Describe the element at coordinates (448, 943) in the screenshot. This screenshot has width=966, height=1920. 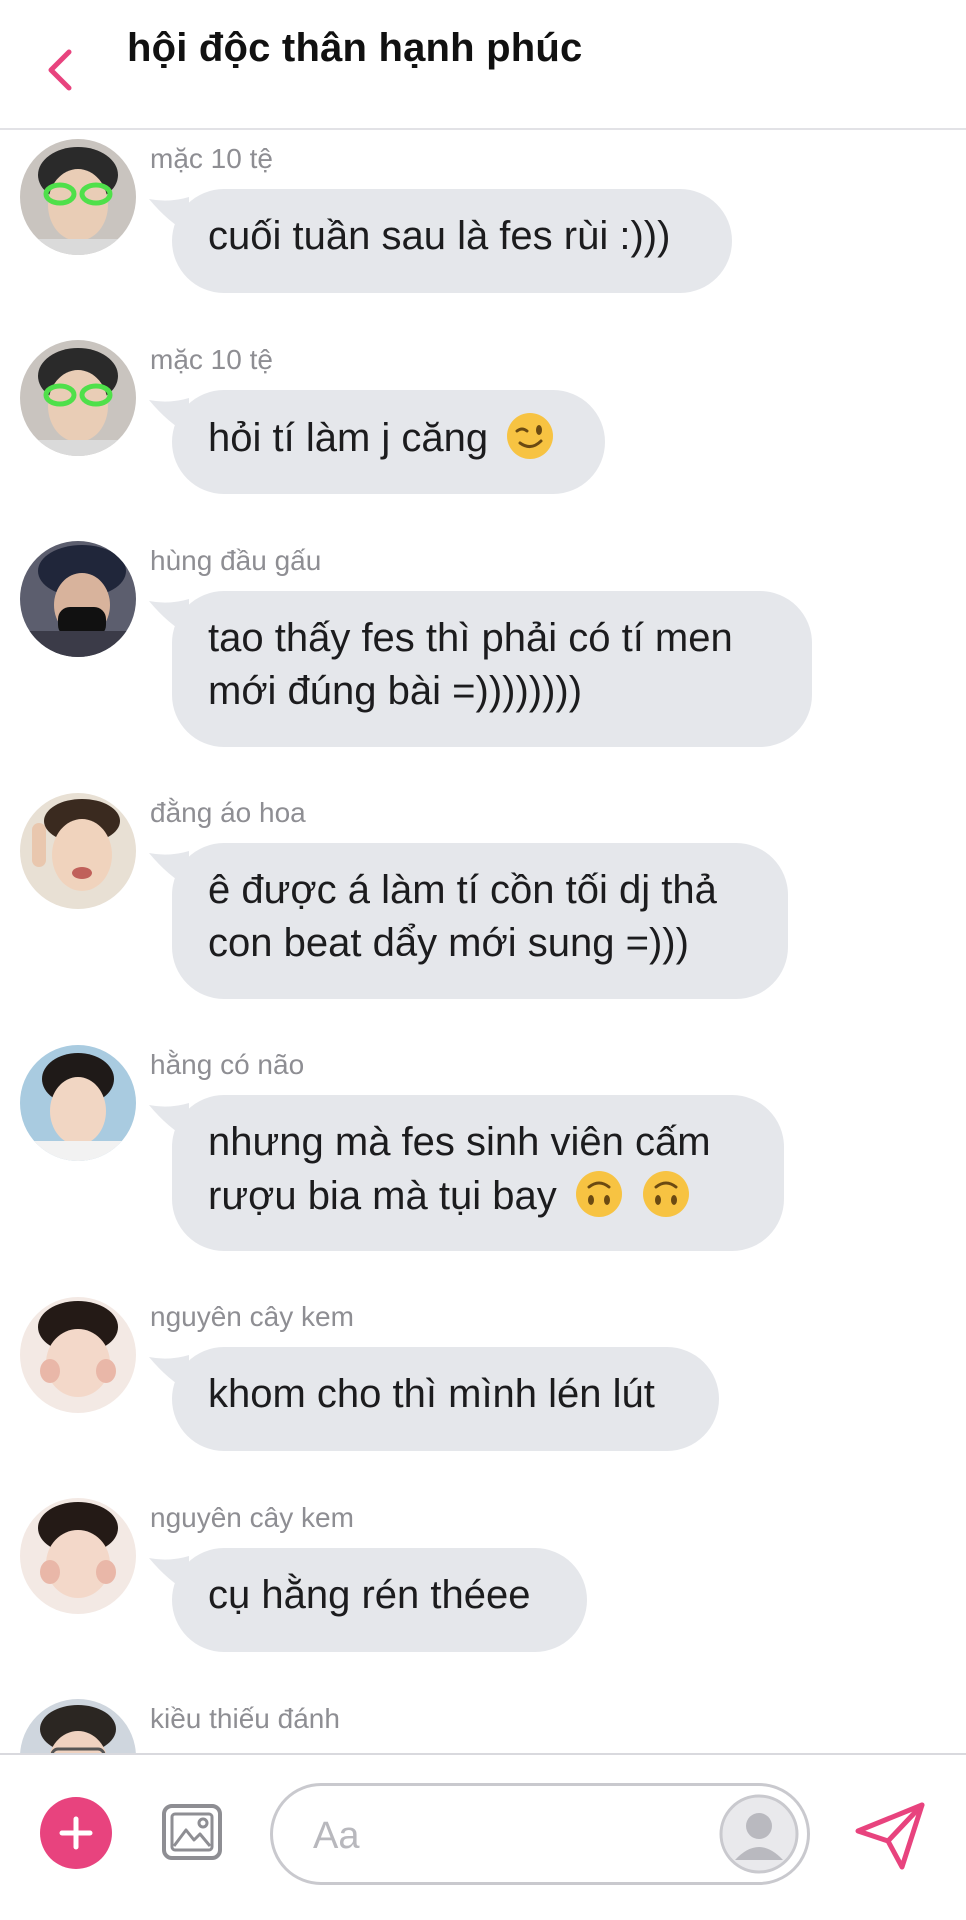
I see `message-text: con beat dẩy mới sung =)))` at that location.